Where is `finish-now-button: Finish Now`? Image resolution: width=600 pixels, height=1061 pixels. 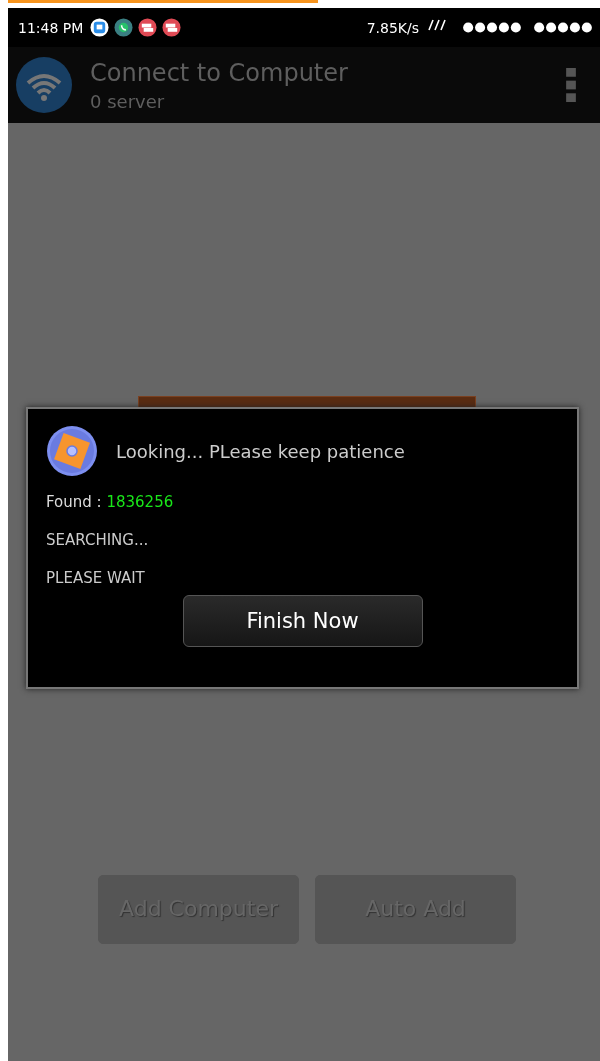
finish-now-button: Finish Now is located at coordinates (302, 621).